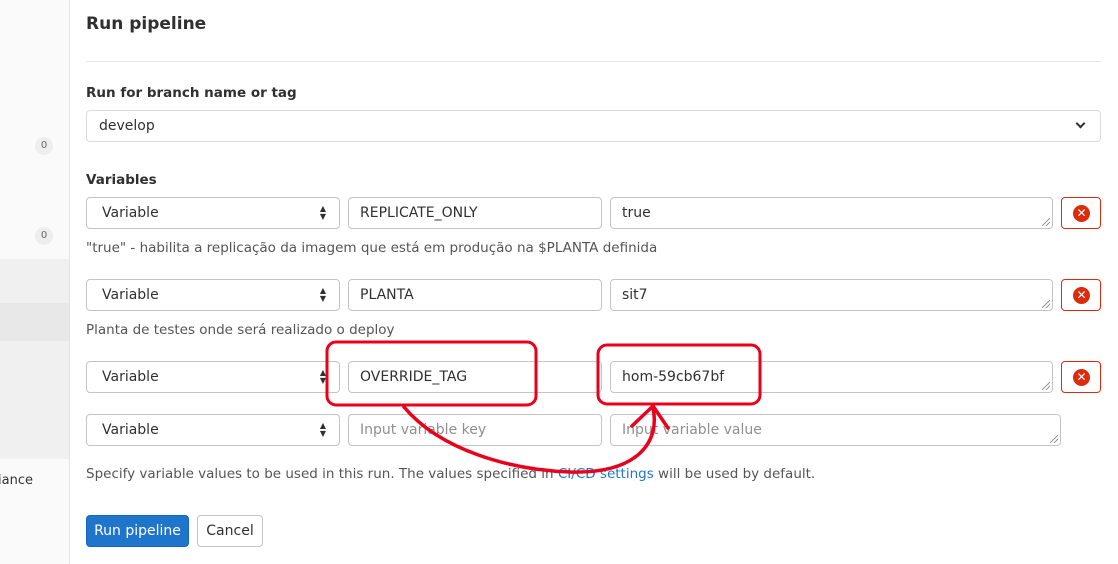 Image resolution: width=1118 pixels, height=564 pixels. I want to click on variable-key-input: PLANTA, so click(475, 295).